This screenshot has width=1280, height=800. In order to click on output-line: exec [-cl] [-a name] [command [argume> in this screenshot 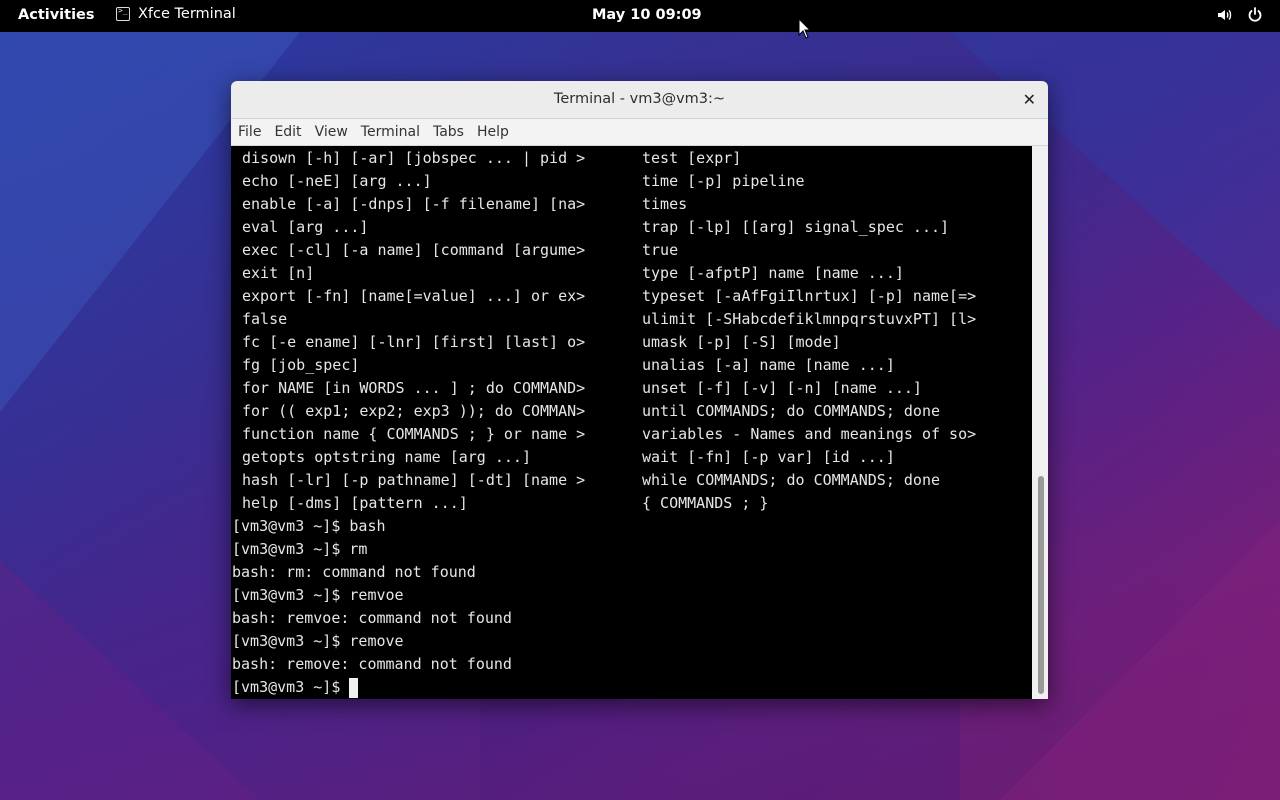, I will do `click(414, 250)`.